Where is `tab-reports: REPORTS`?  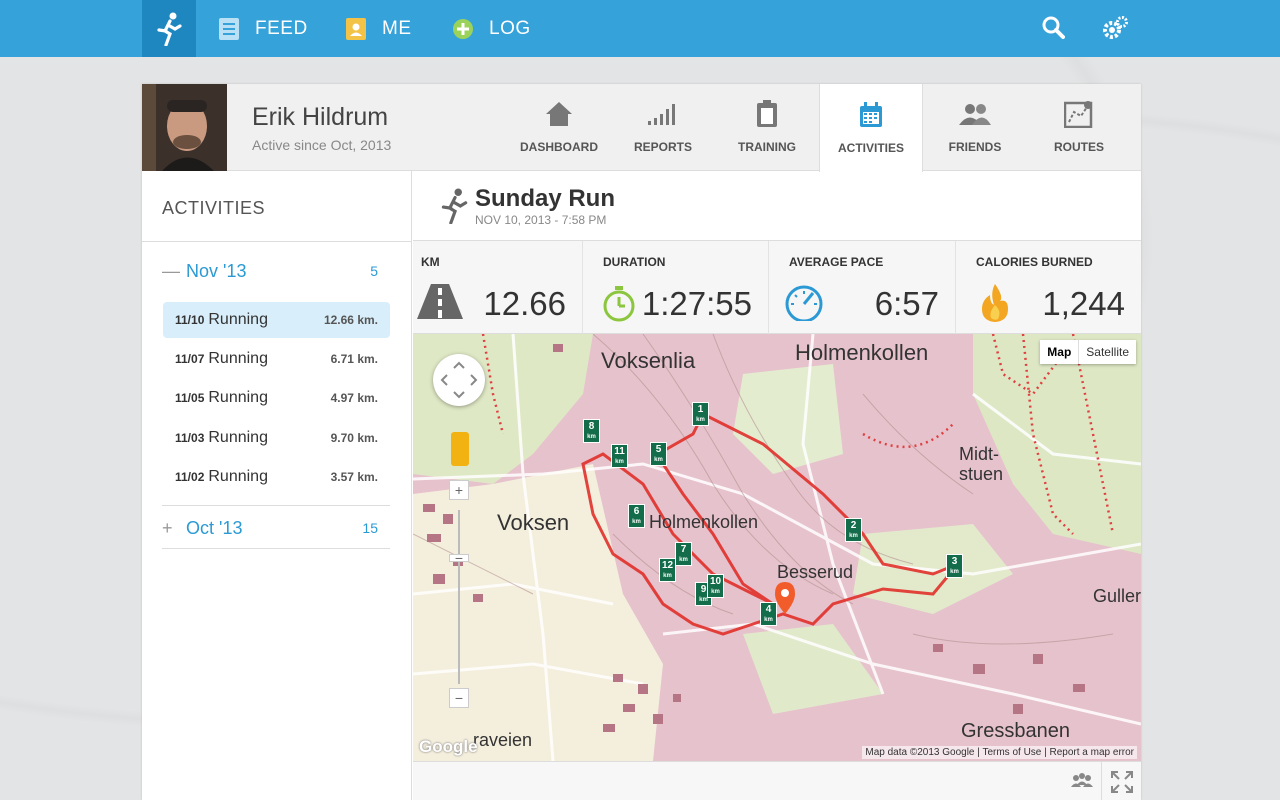 tab-reports: REPORTS is located at coordinates (663, 127).